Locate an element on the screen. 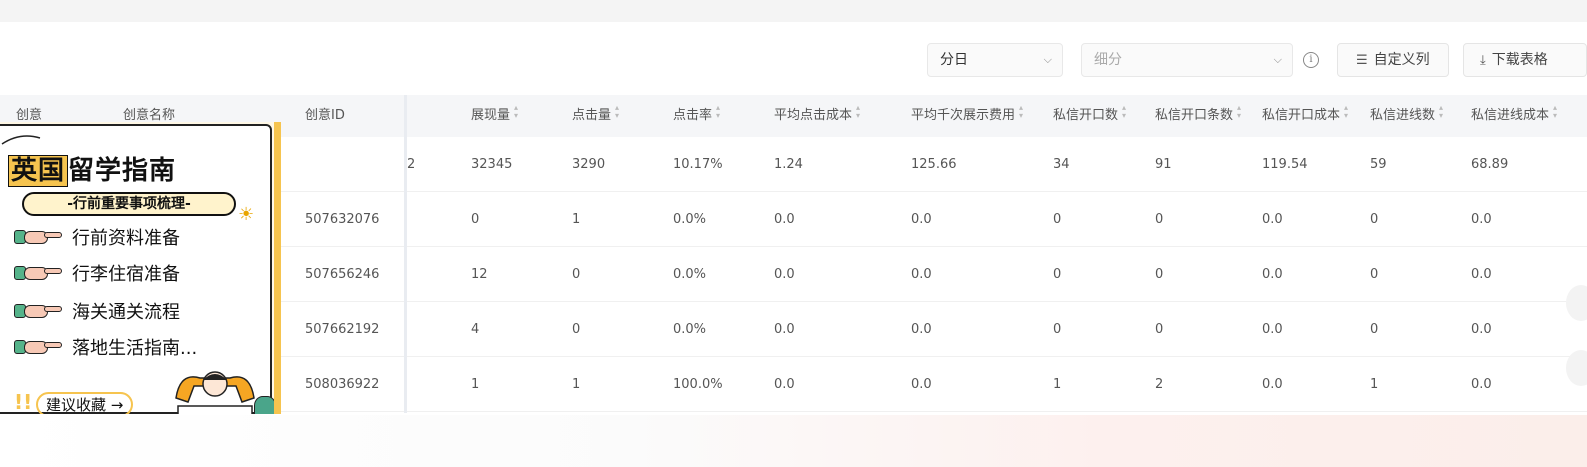 Image resolution: width=1587 pixels, height=467 pixels. poster-subtitle: -行前重要事项梳理- is located at coordinates (129, 204).